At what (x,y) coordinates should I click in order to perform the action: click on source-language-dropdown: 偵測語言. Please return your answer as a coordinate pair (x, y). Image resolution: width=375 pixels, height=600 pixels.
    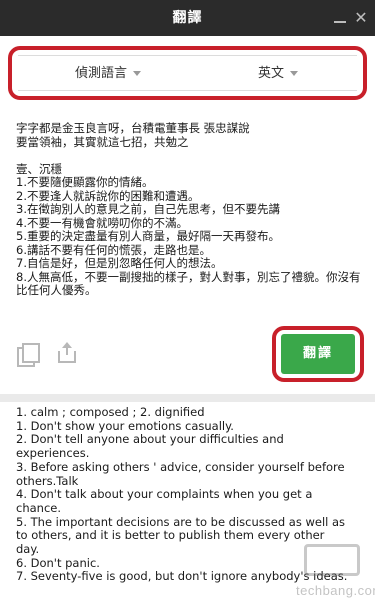
    Looking at the image, I should click on (108, 74).